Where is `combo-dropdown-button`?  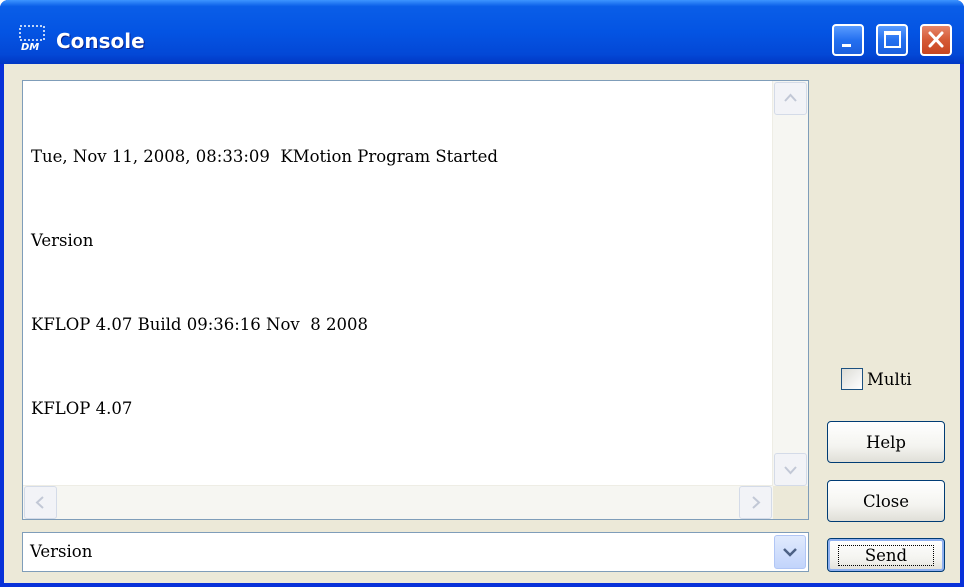
combo-dropdown-button is located at coordinates (790, 552).